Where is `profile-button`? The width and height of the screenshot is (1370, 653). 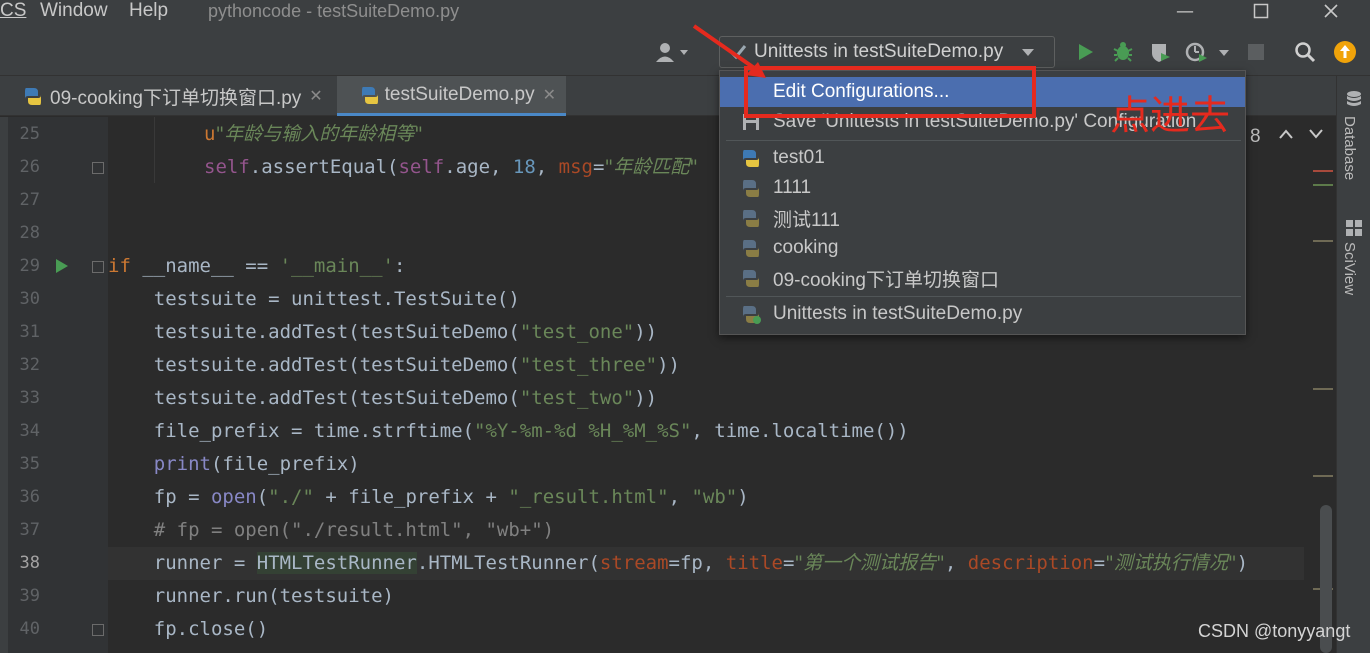 profile-button is located at coordinates (1210, 52).